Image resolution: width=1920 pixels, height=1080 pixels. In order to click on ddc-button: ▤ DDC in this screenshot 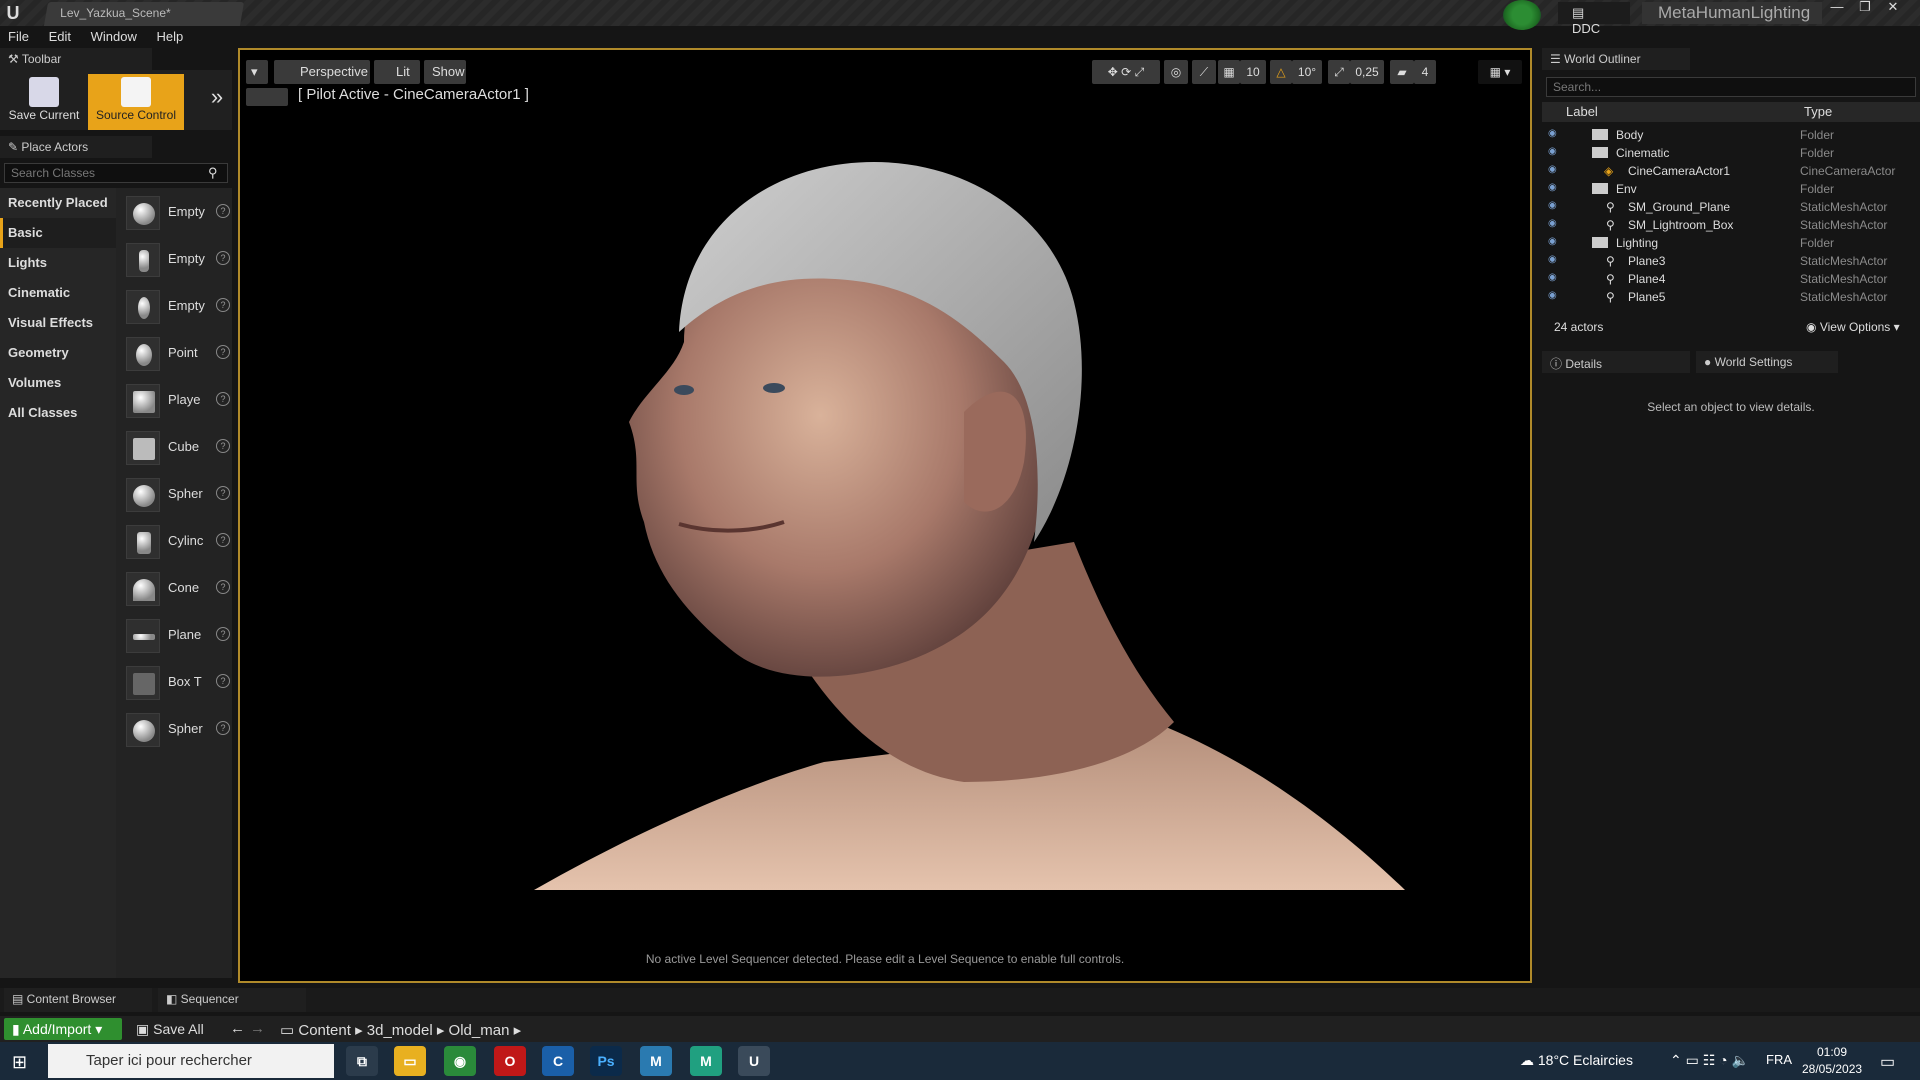, I will do `click(1594, 19)`.